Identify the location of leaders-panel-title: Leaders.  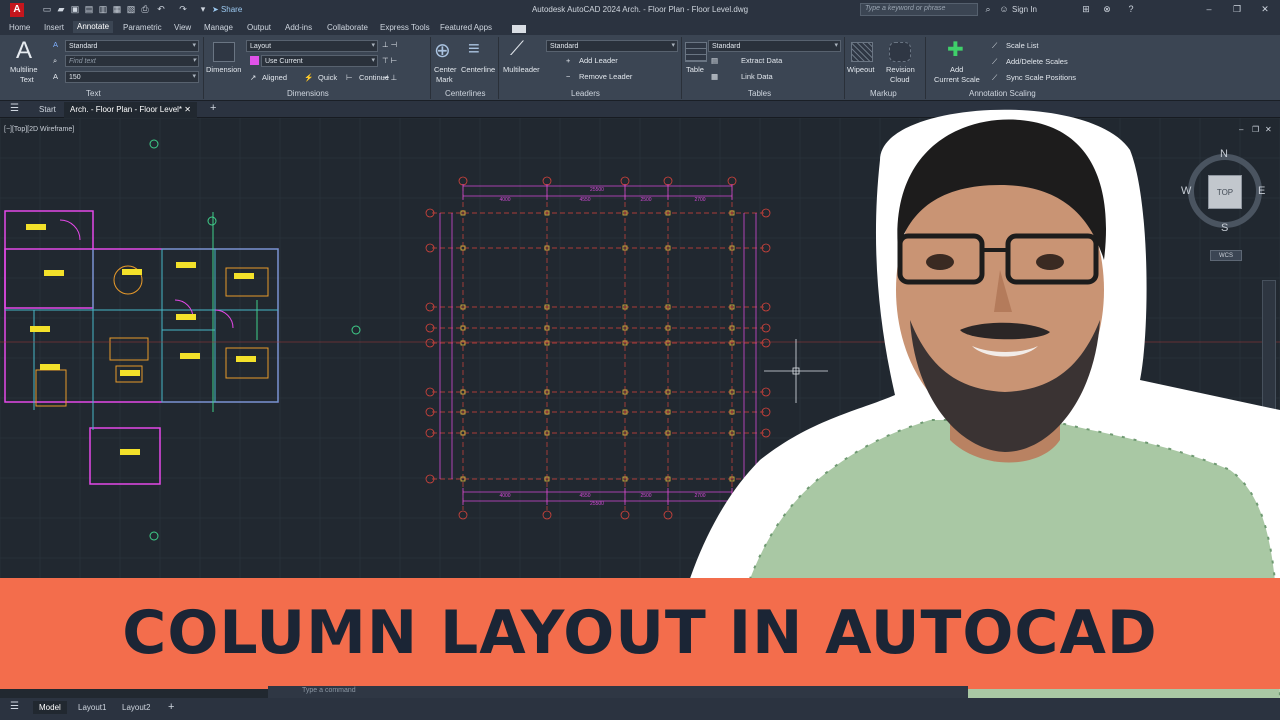
(585, 93).